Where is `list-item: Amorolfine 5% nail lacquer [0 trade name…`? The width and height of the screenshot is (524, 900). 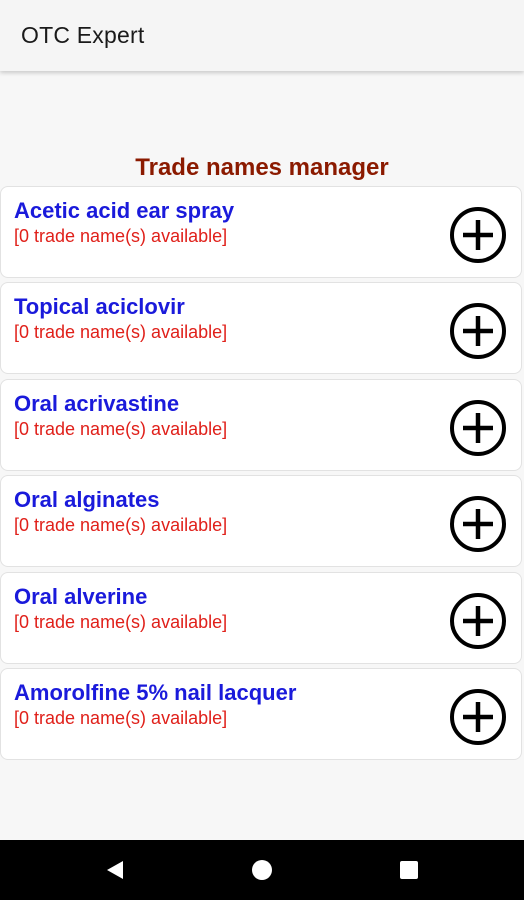
list-item: Amorolfine 5% nail lacquer [0 trade name… is located at coordinates (261, 714).